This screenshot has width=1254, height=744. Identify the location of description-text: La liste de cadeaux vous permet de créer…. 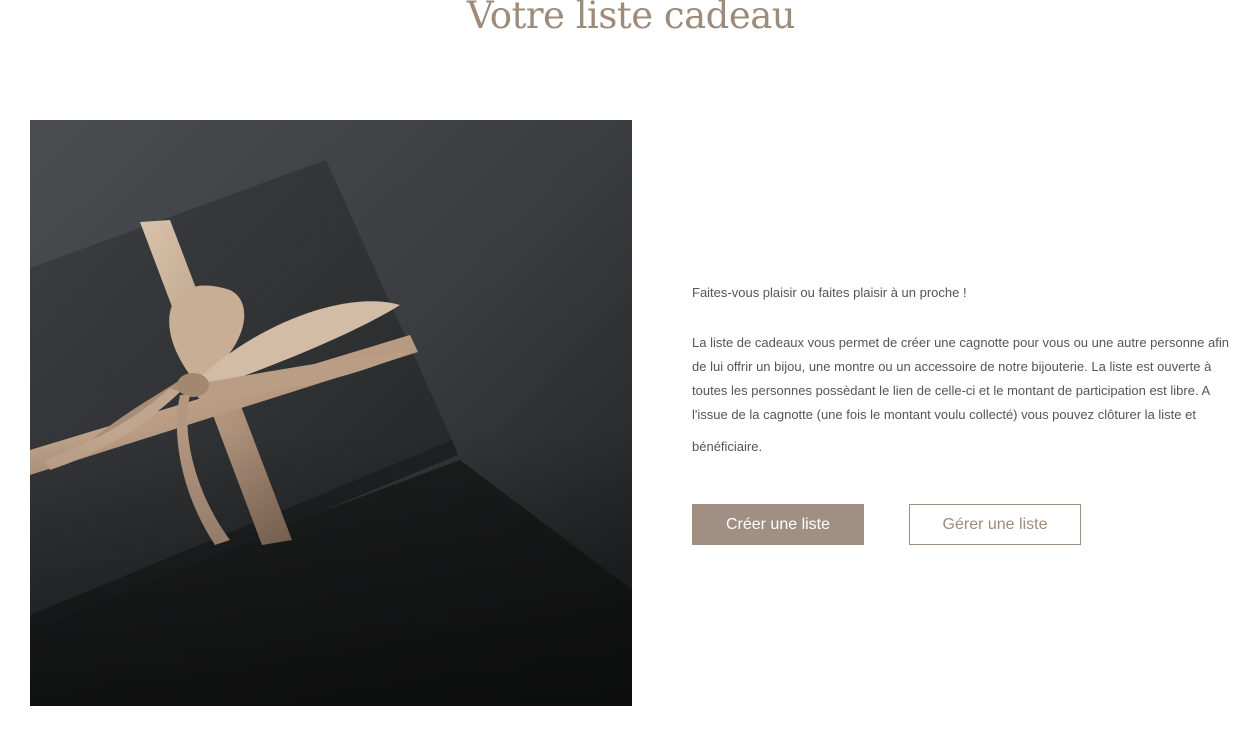
(960, 378).